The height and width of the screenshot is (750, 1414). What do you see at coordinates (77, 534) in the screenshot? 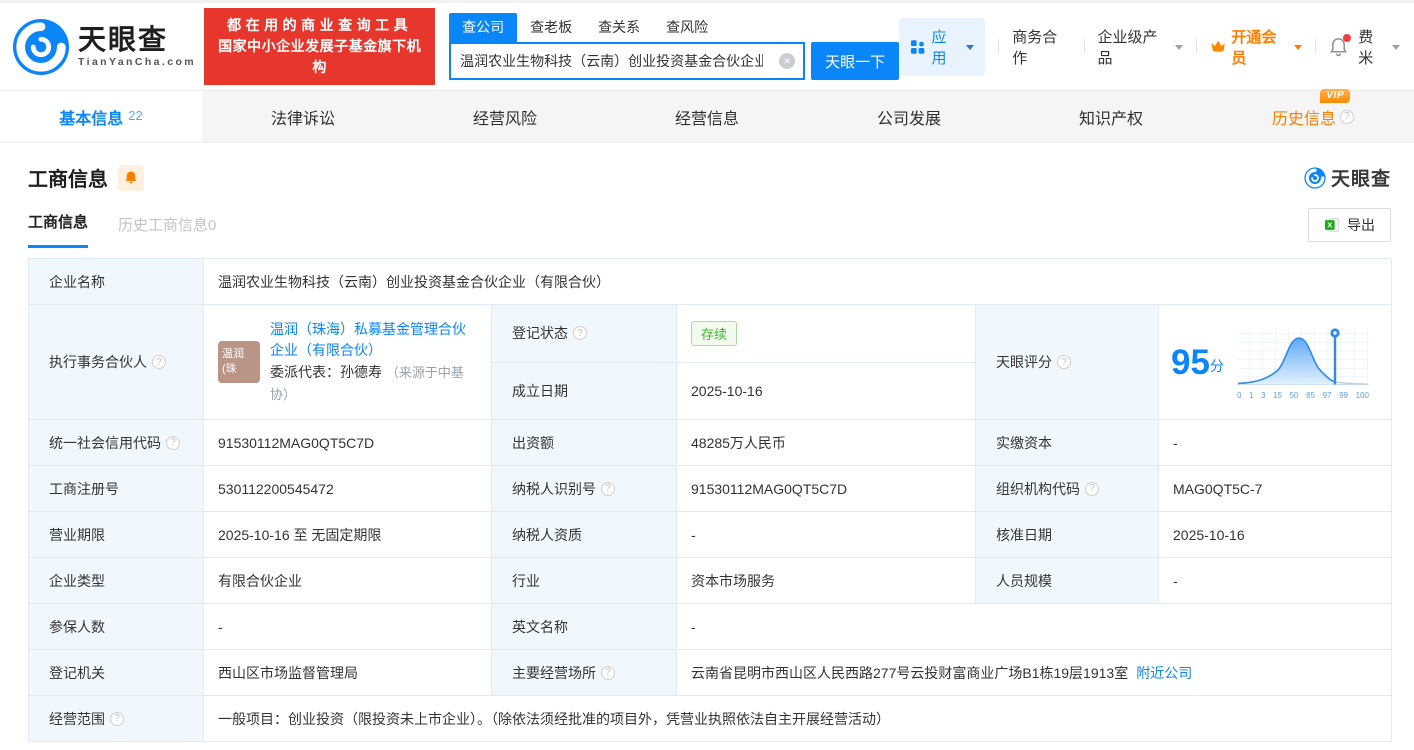
I see `label-text: 营业期限` at bounding box center [77, 534].